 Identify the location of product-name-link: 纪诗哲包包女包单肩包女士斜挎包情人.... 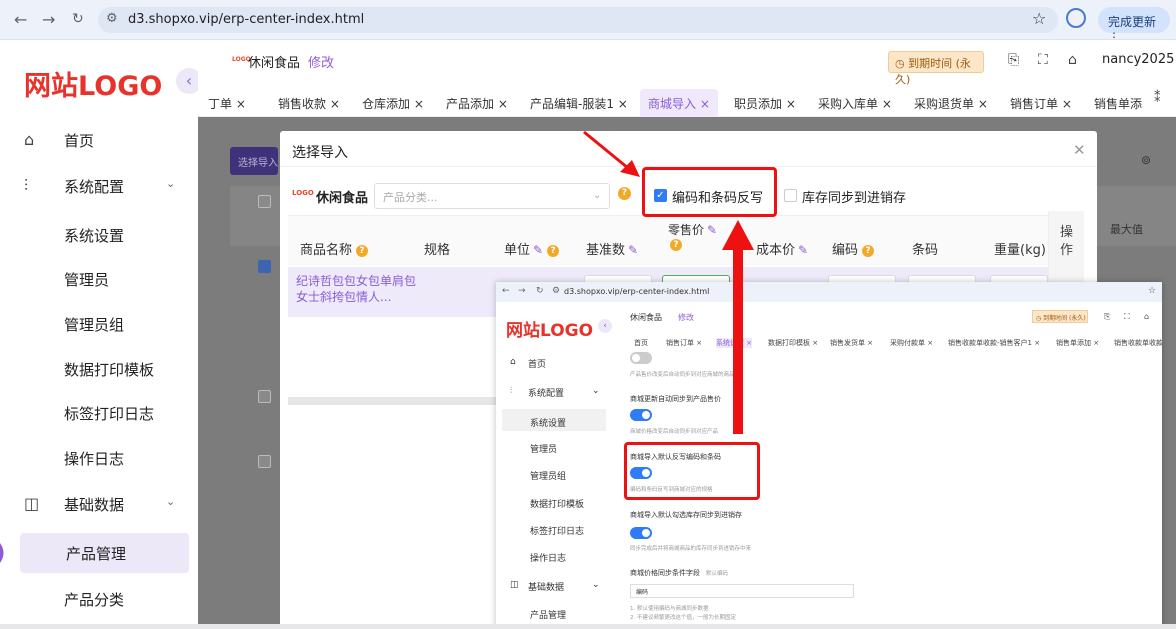
(356, 289).